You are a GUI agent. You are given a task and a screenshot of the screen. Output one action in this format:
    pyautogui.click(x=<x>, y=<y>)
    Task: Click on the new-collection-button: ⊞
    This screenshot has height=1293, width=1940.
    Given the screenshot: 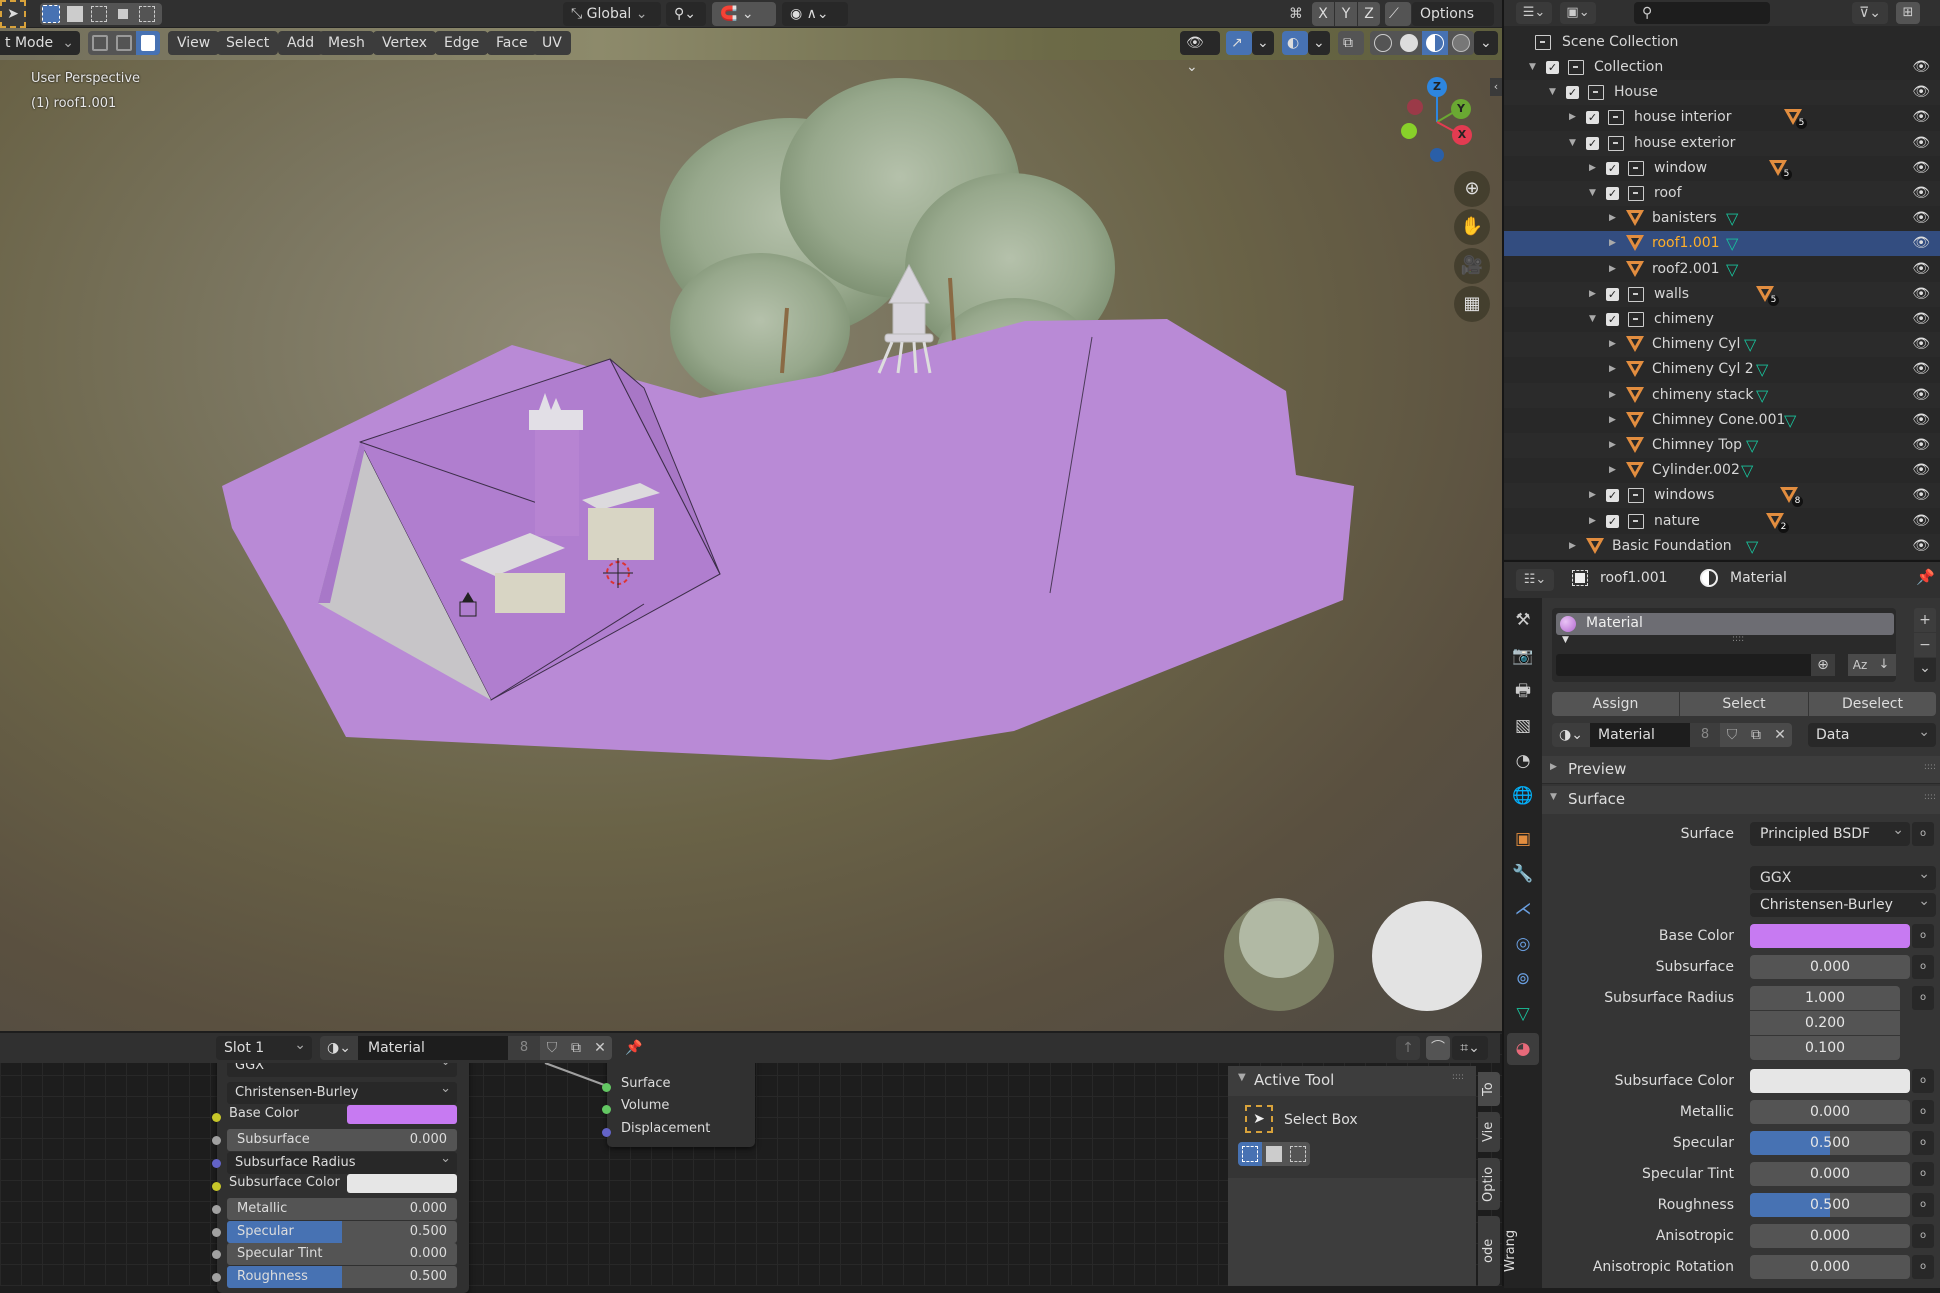 What is the action you would take?
    pyautogui.click(x=1908, y=13)
    